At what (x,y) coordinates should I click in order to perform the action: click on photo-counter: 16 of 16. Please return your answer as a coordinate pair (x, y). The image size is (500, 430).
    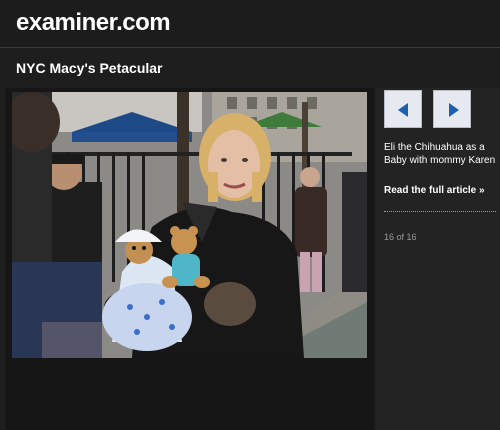
    Looking at the image, I should click on (400, 237).